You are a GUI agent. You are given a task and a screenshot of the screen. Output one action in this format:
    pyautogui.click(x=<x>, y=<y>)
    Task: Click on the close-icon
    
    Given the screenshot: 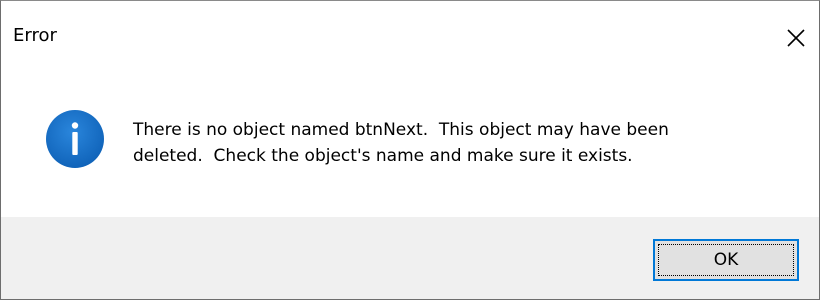 What is the action you would take?
    pyautogui.click(x=796, y=38)
    